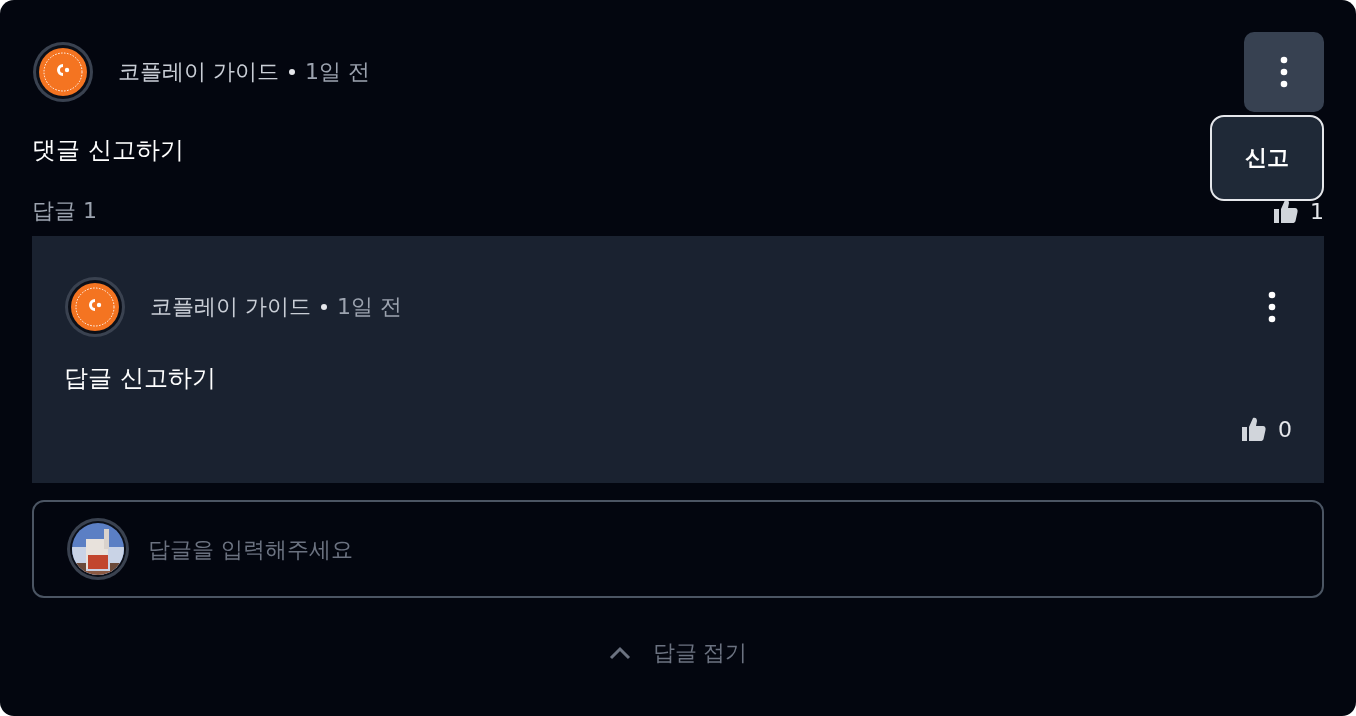 The height and width of the screenshot is (716, 1356). I want to click on thumbs-up-icon, so click(1254, 429).